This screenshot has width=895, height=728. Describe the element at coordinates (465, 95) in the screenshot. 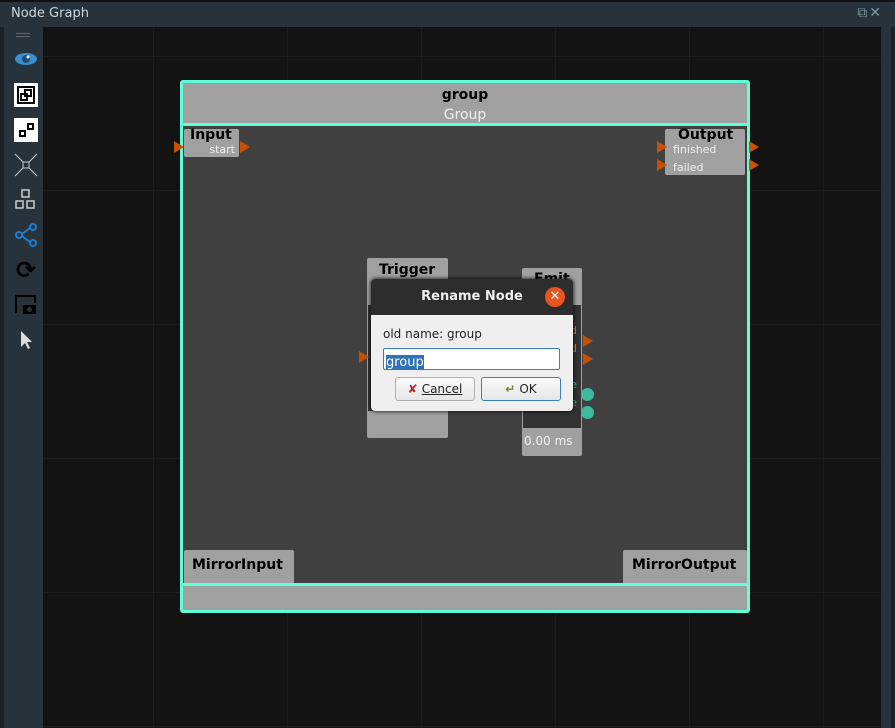

I see `group-name: group` at that location.